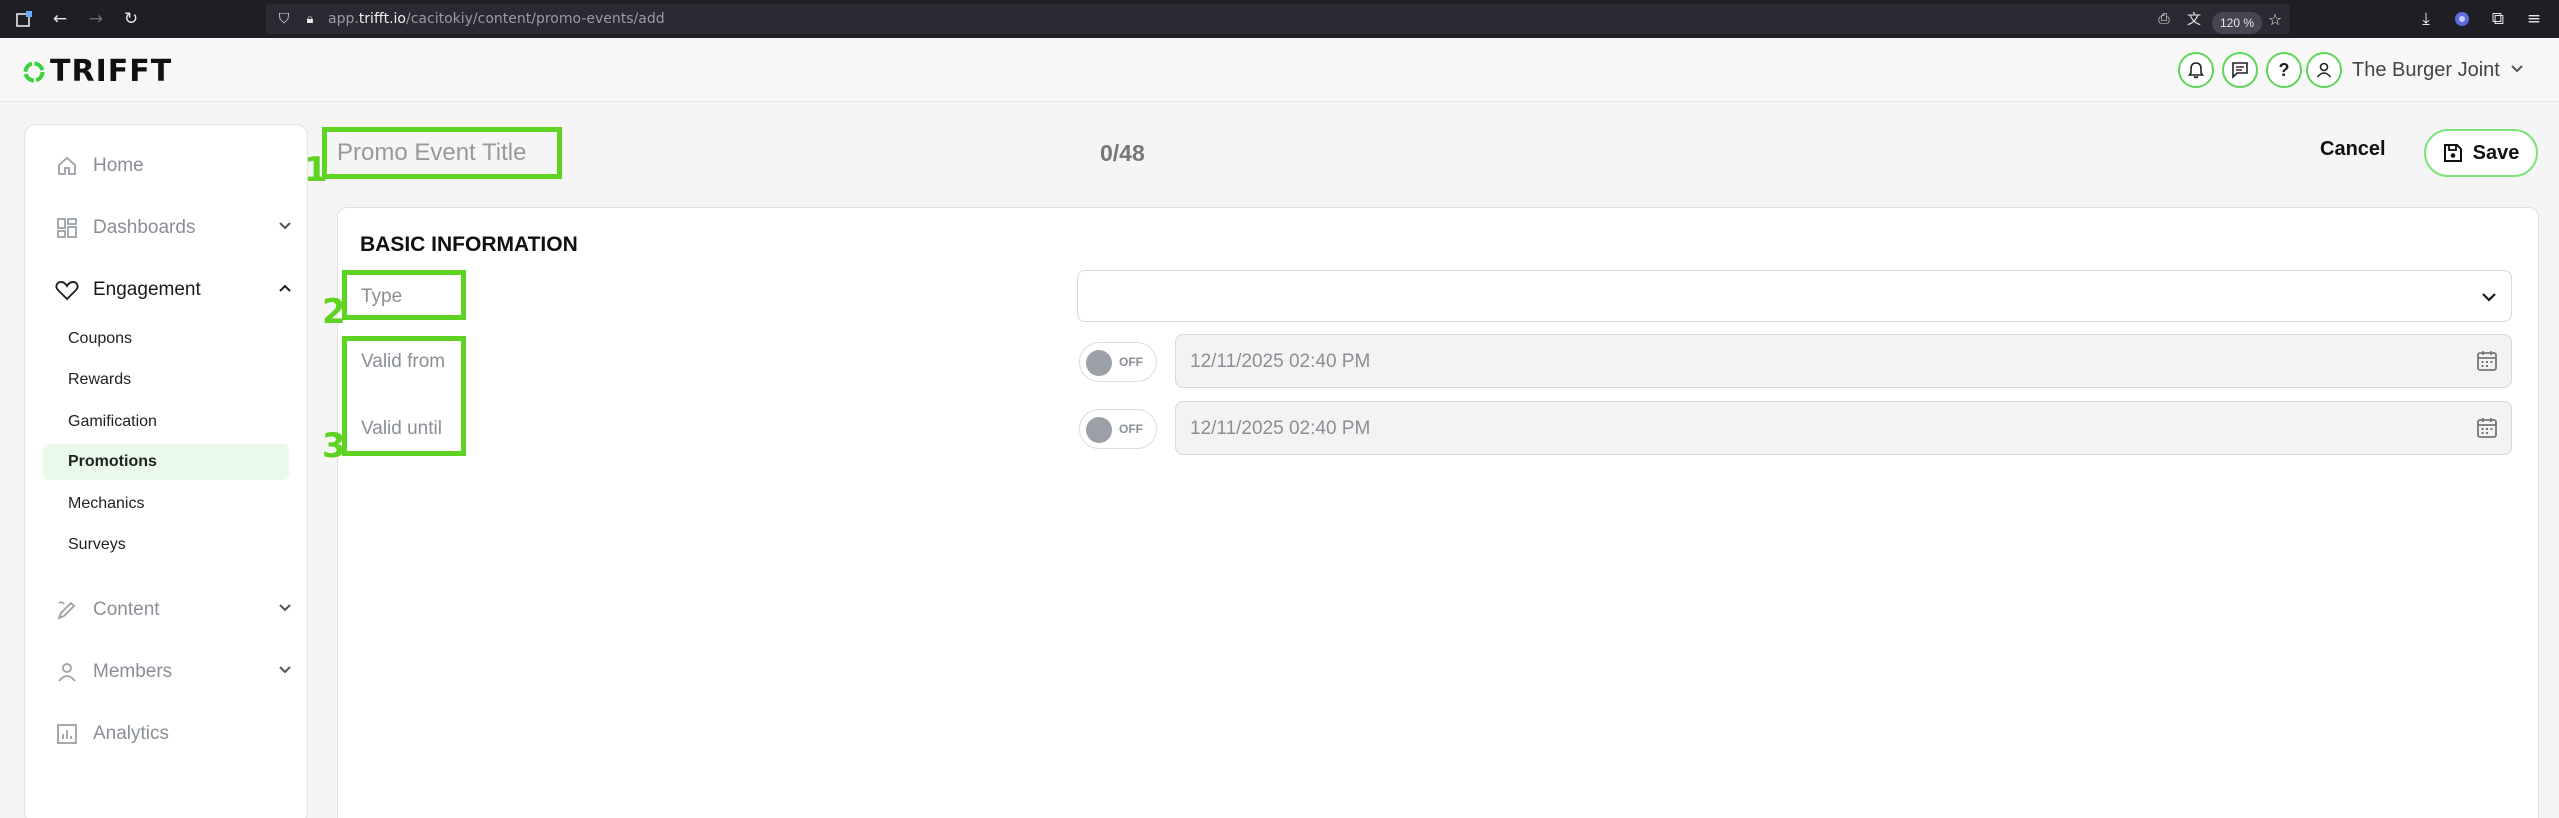  What do you see at coordinates (126, 609) in the screenshot?
I see `sidebar-item-label: Content` at bounding box center [126, 609].